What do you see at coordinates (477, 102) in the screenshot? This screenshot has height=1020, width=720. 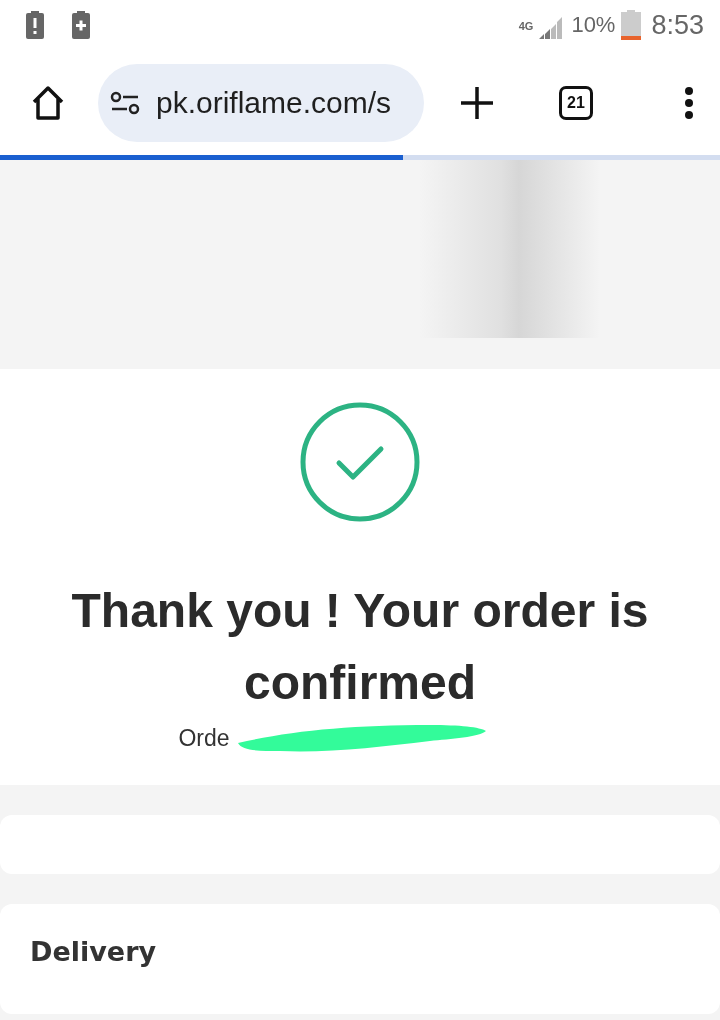 I see `new-tab-icon` at bounding box center [477, 102].